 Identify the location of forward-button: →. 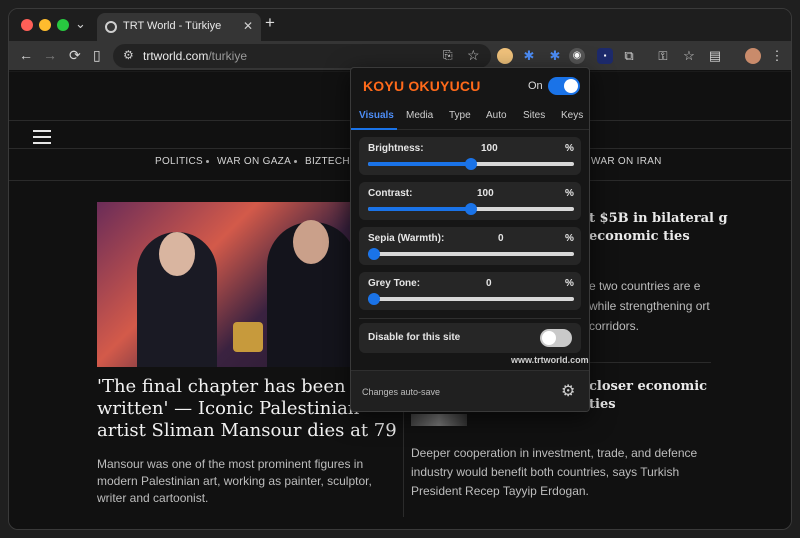
(50, 55).